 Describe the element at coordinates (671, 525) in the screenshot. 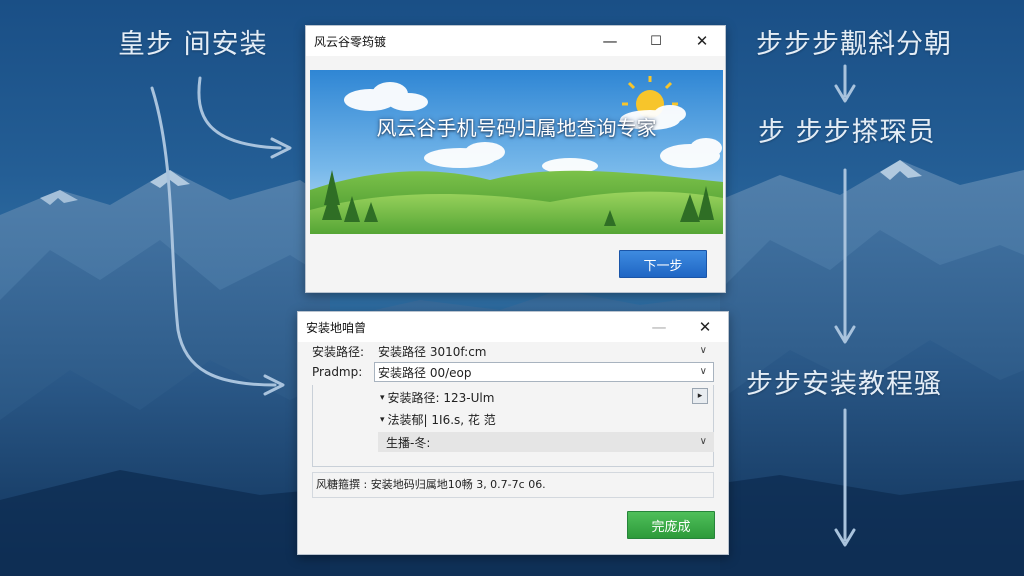

I see `finish-button: 完庞成` at that location.